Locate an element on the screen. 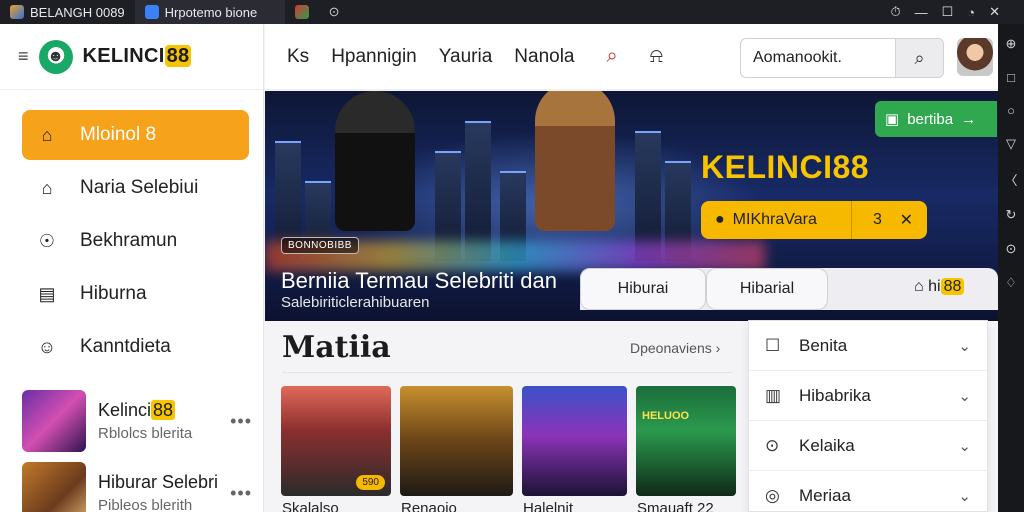 The width and height of the screenshot is (1024, 512). diamond-icon: ♢ is located at coordinates (1011, 283).